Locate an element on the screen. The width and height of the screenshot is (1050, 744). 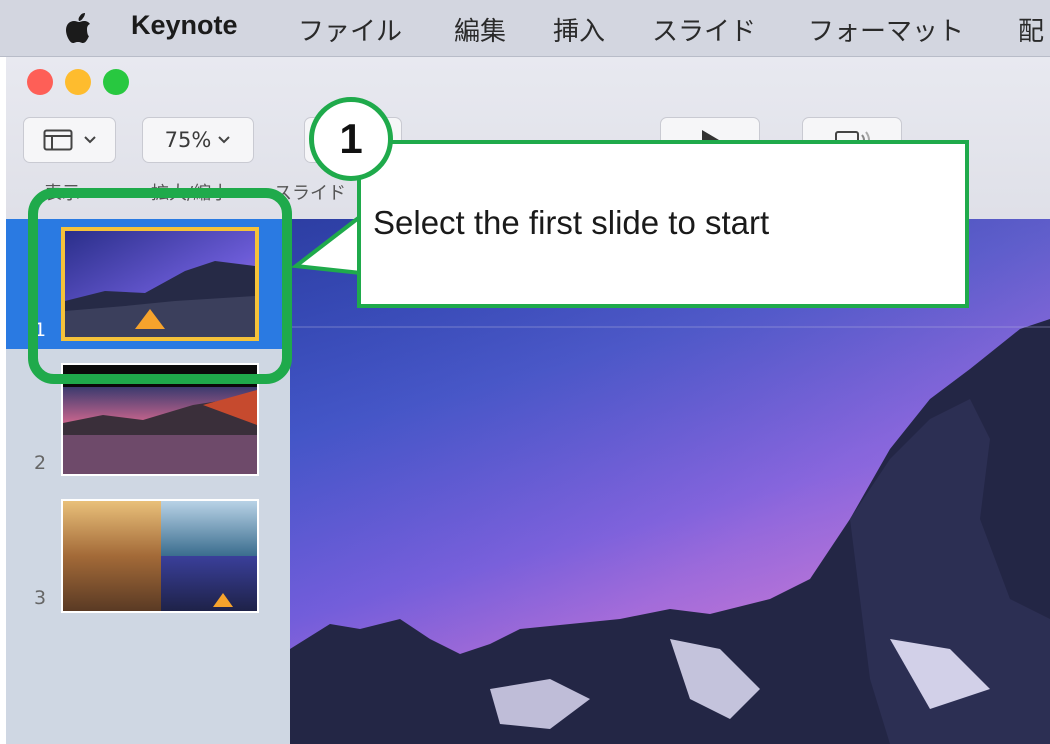
slide-number: 3 is located at coordinates (40, 598).